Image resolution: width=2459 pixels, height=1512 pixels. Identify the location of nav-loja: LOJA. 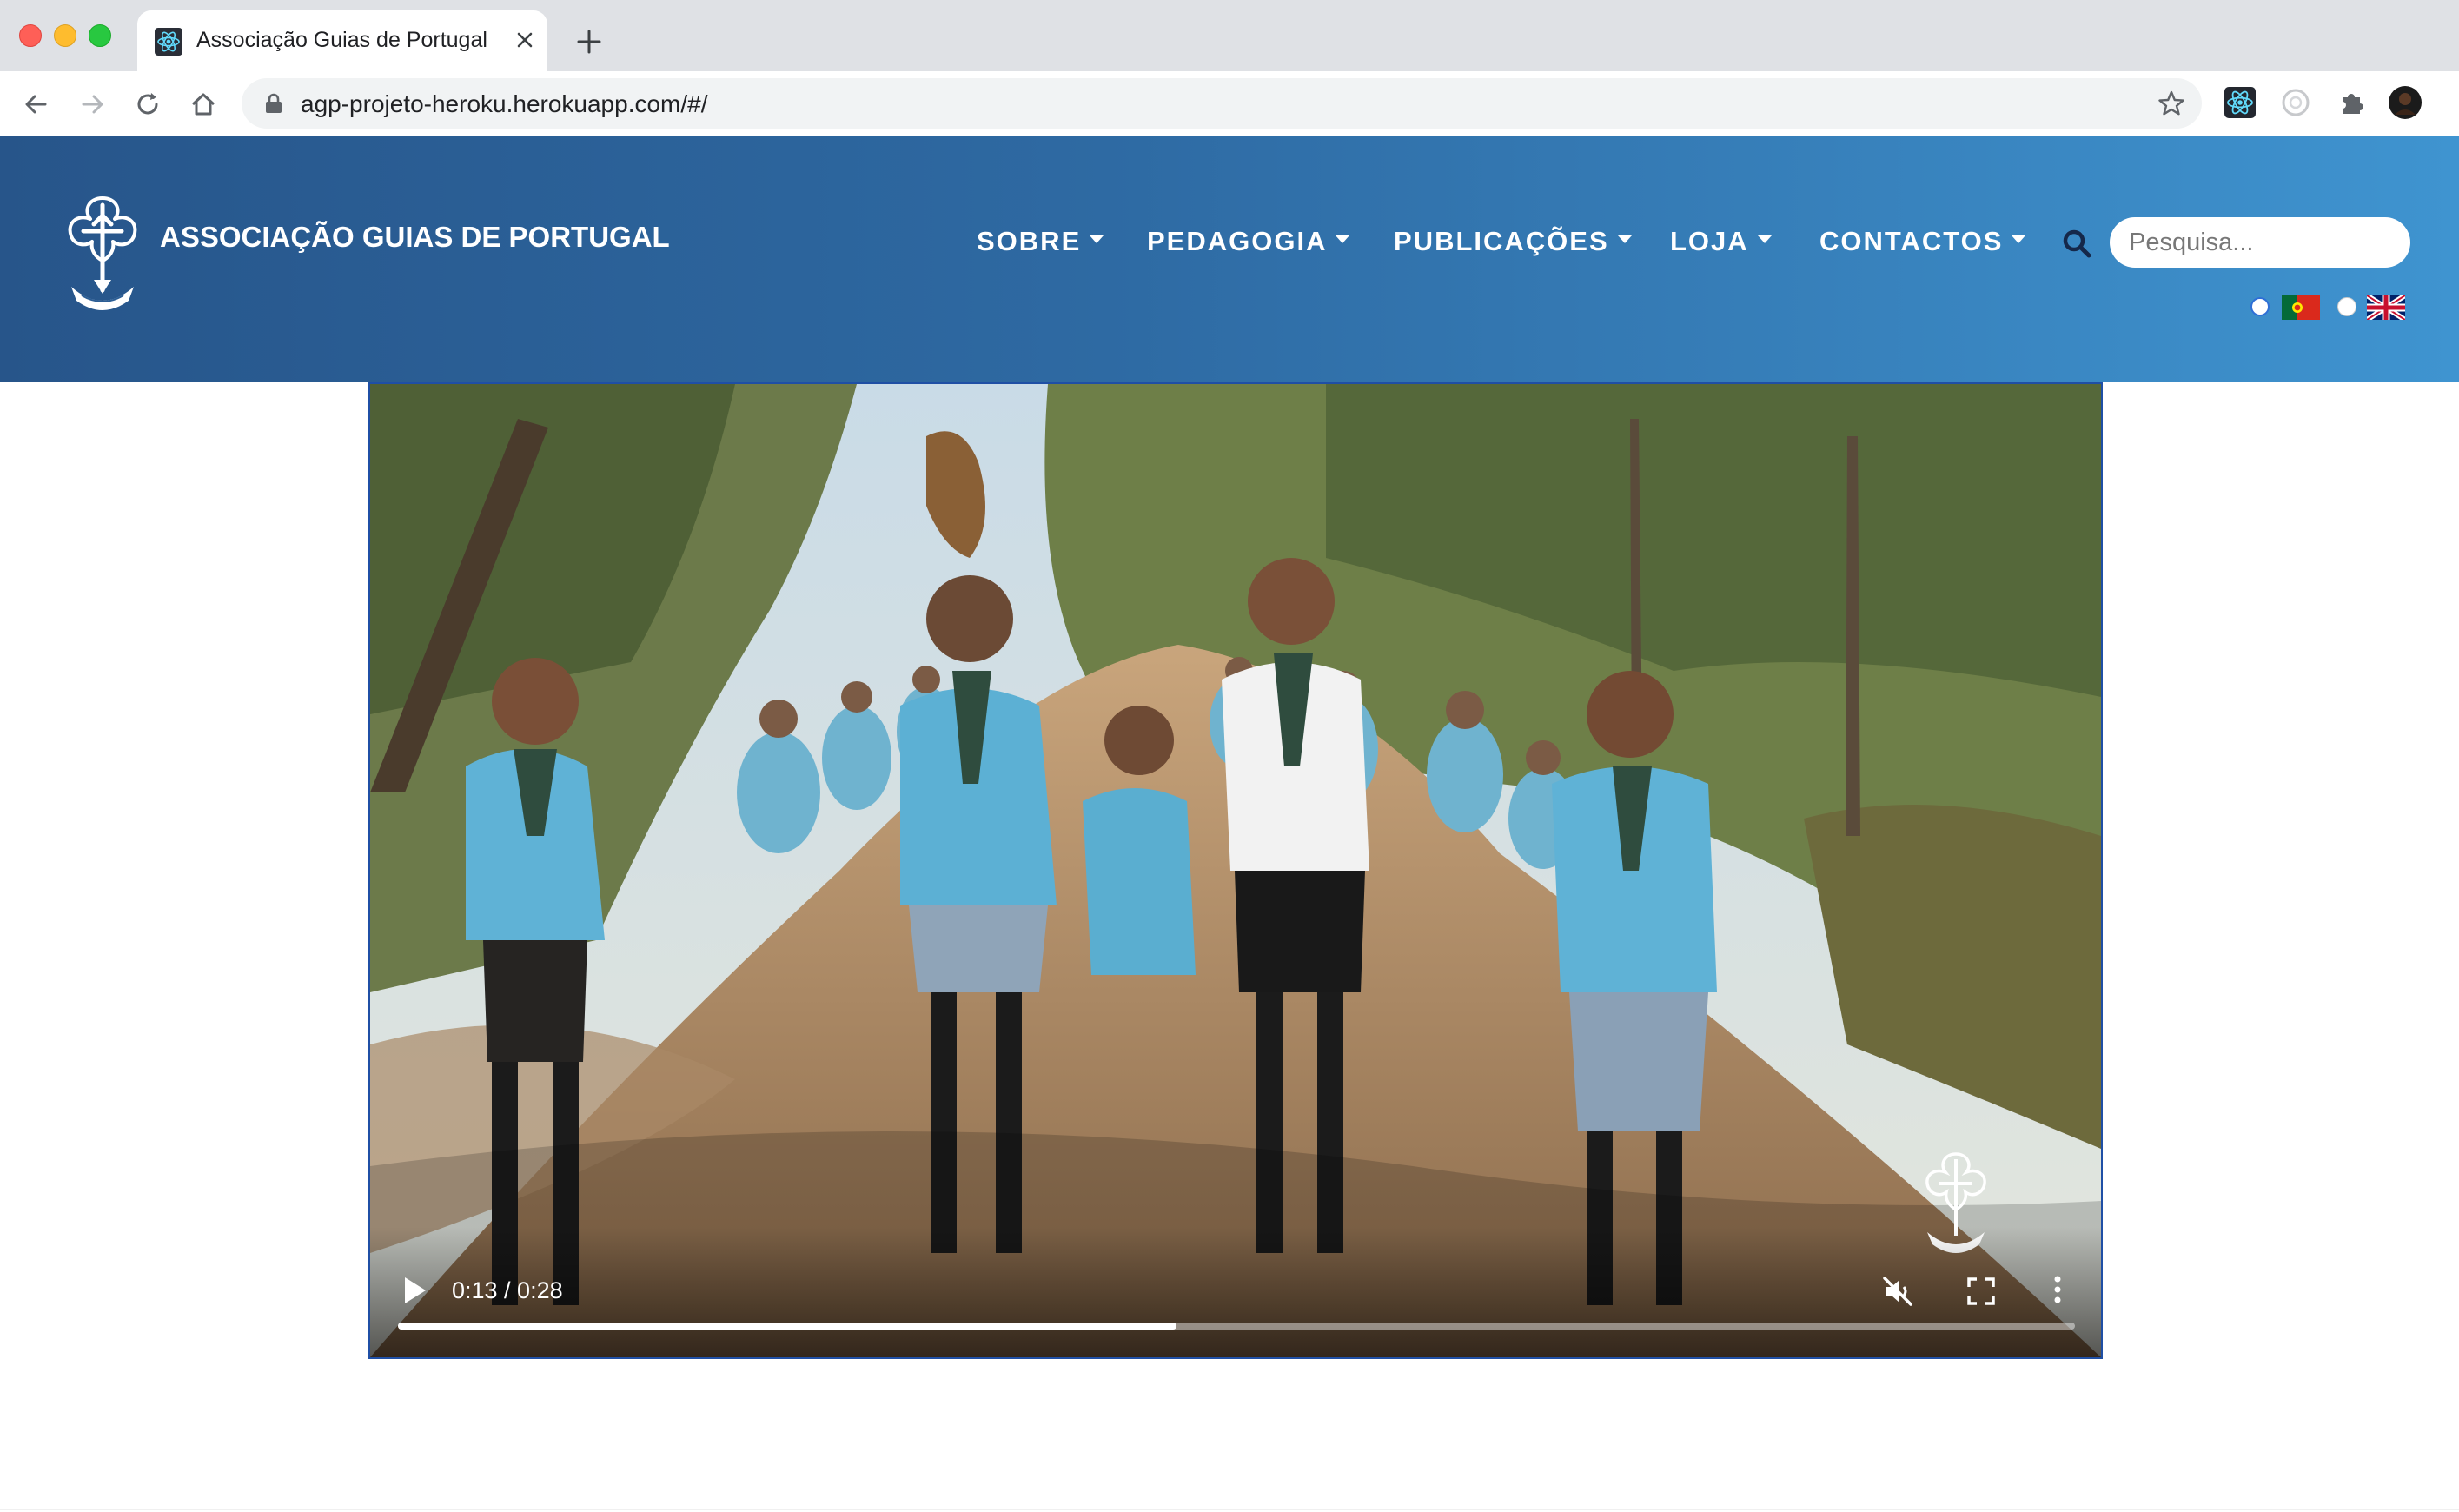
(1721, 241).